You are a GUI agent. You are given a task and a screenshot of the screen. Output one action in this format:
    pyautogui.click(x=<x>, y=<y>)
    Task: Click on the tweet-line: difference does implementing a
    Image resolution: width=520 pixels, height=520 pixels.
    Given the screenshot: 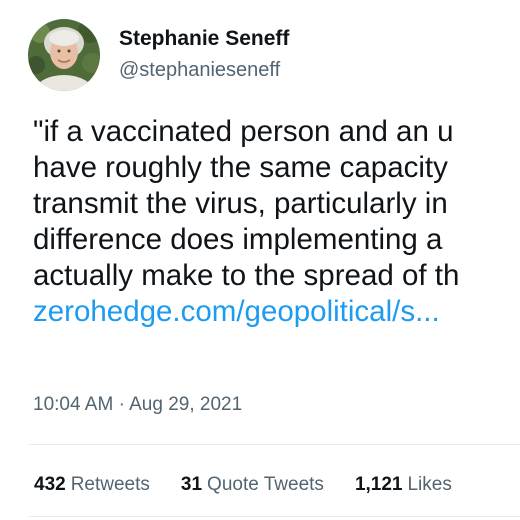 What is the action you would take?
    pyautogui.click(x=238, y=239)
    